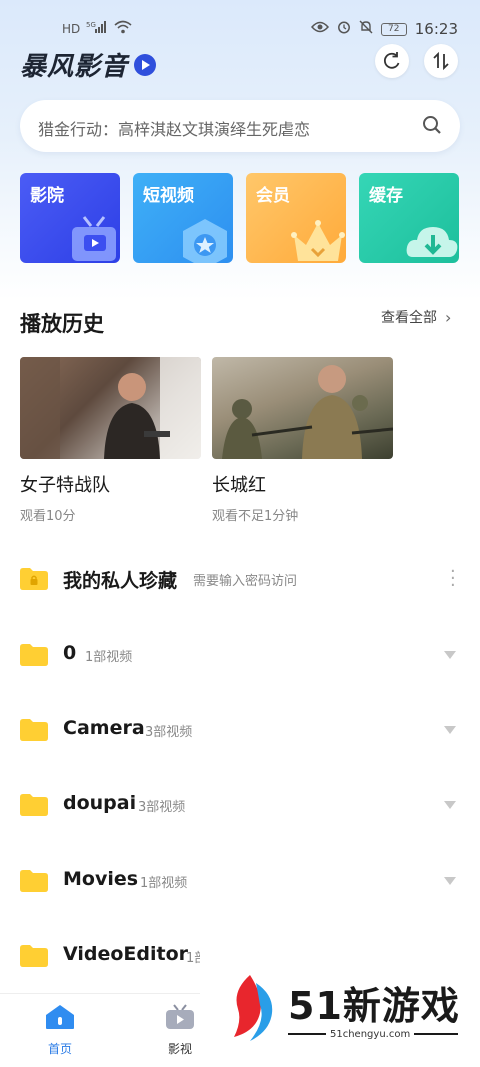 The width and height of the screenshot is (480, 1067). Describe the element at coordinates (101, 879) in the screenshot. I see `folder-name: Movies` at that location.